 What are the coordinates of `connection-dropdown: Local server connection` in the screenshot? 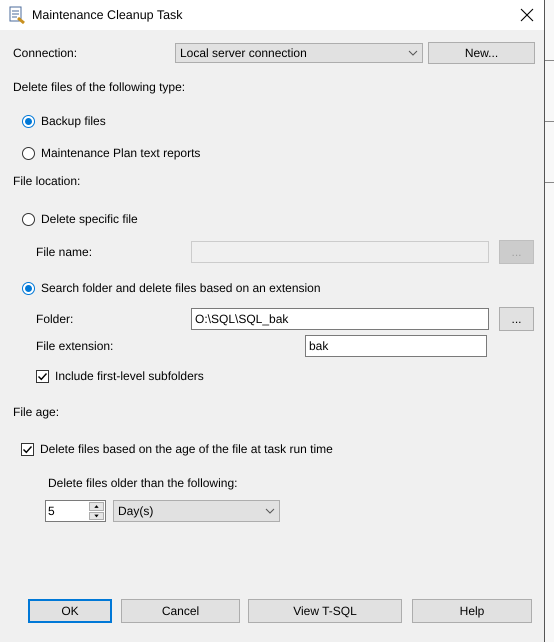 It's located at (299, 53).